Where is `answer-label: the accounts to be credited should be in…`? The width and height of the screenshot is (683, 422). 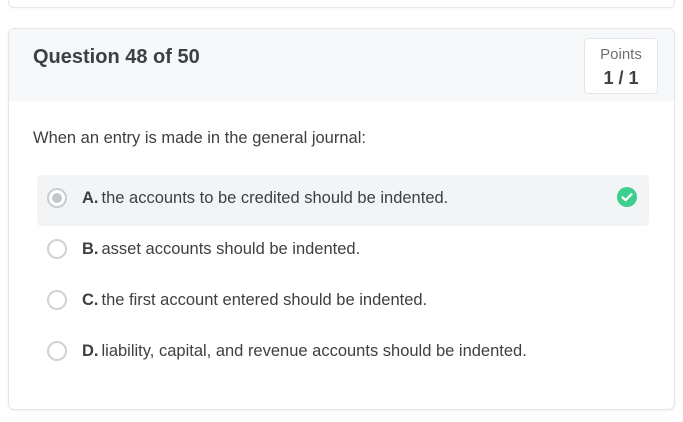 answer-label: the accounts to be credited should be in… is located at coordinates (275, 198).